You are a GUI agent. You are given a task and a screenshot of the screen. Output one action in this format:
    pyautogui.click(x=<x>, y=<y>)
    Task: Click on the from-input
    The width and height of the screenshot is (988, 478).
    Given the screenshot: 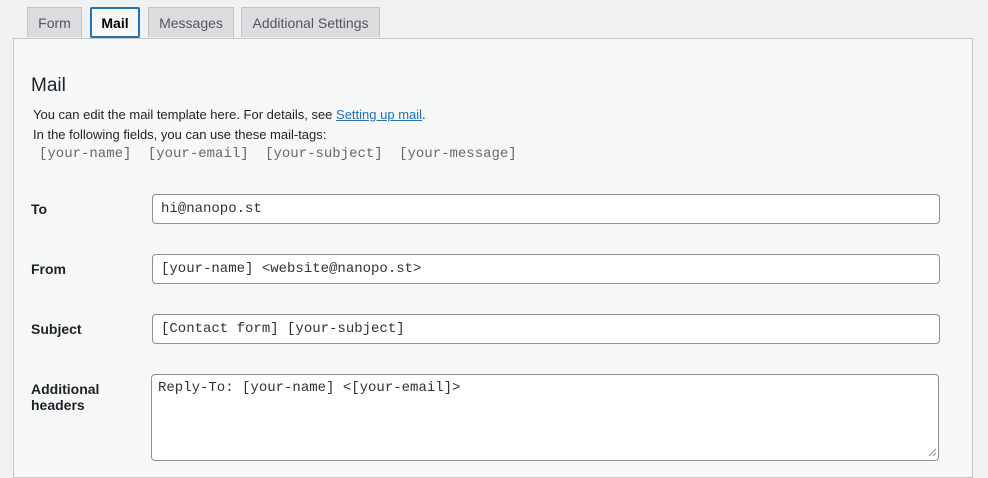 What is the action you would take?
    pyautogui.click(x=546, y=269)
    